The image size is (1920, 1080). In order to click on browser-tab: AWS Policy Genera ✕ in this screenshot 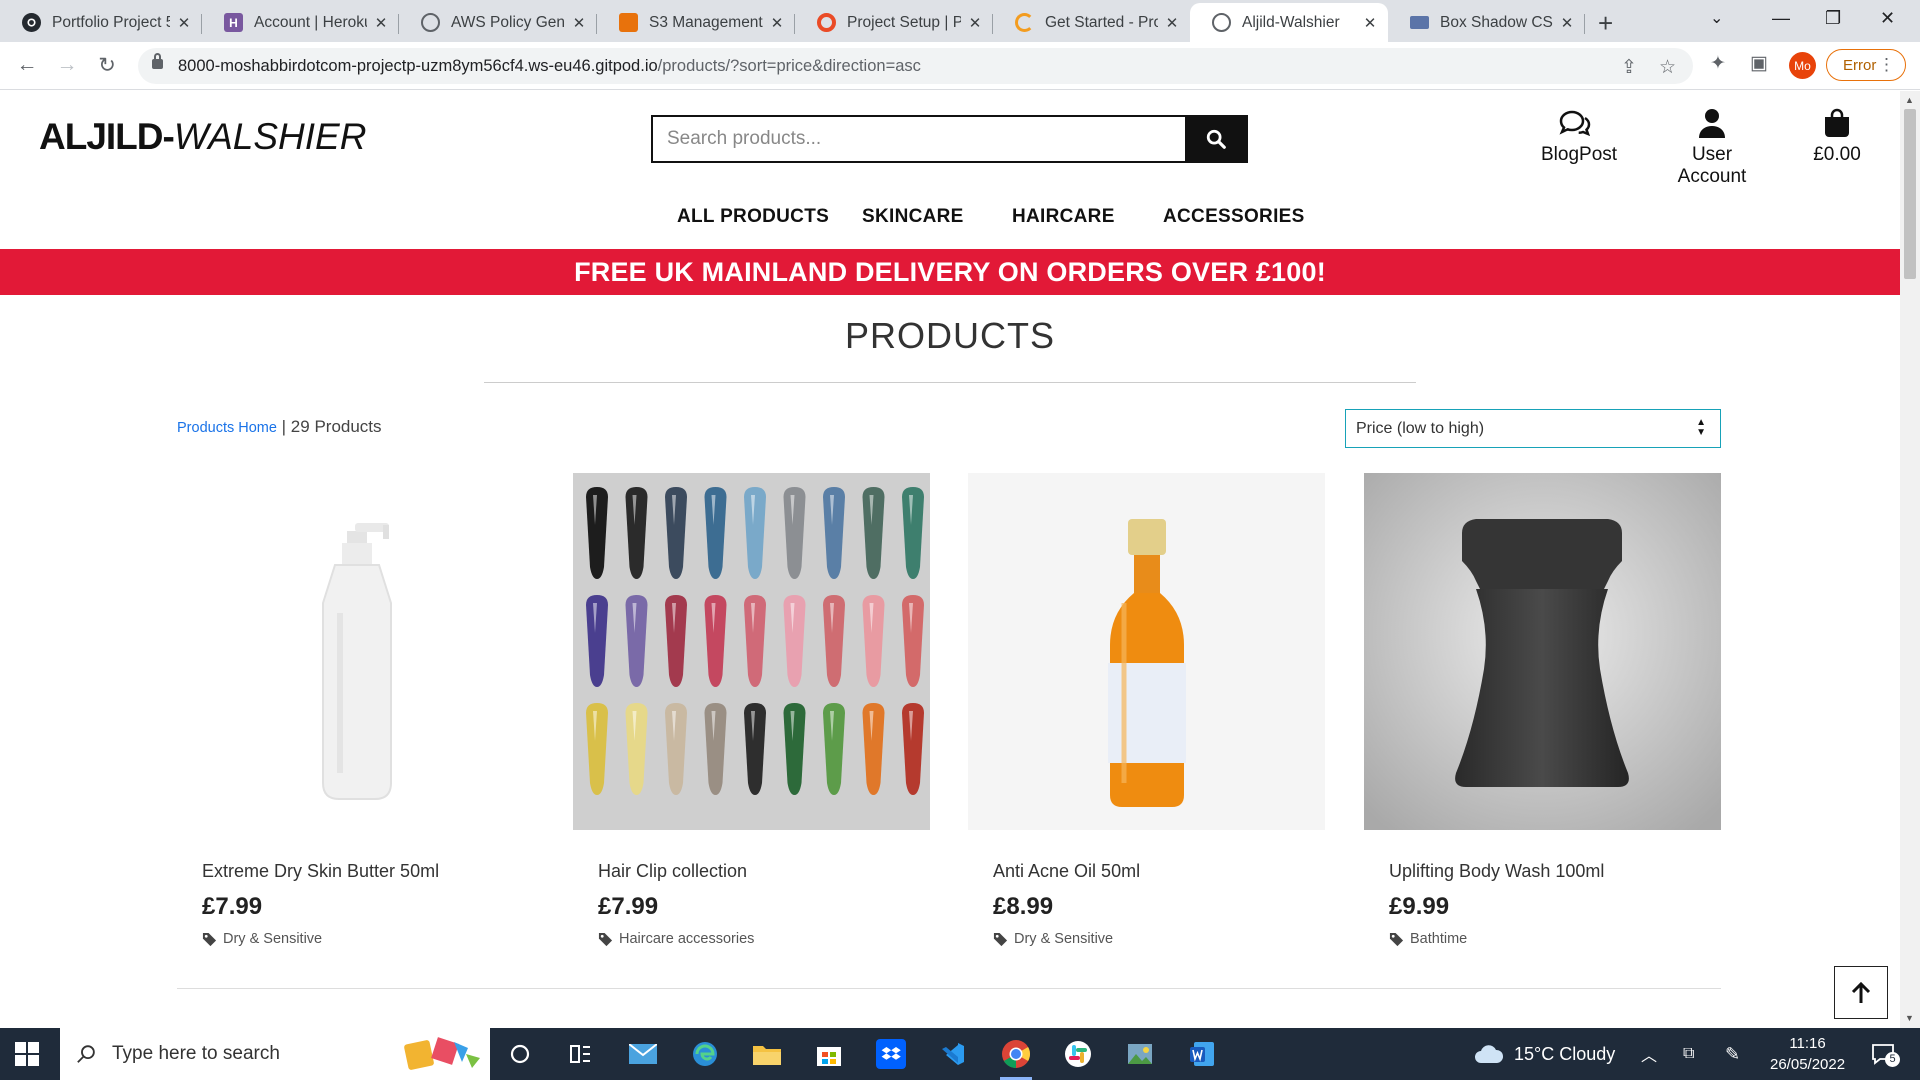, I will do `click(498, 22)`.